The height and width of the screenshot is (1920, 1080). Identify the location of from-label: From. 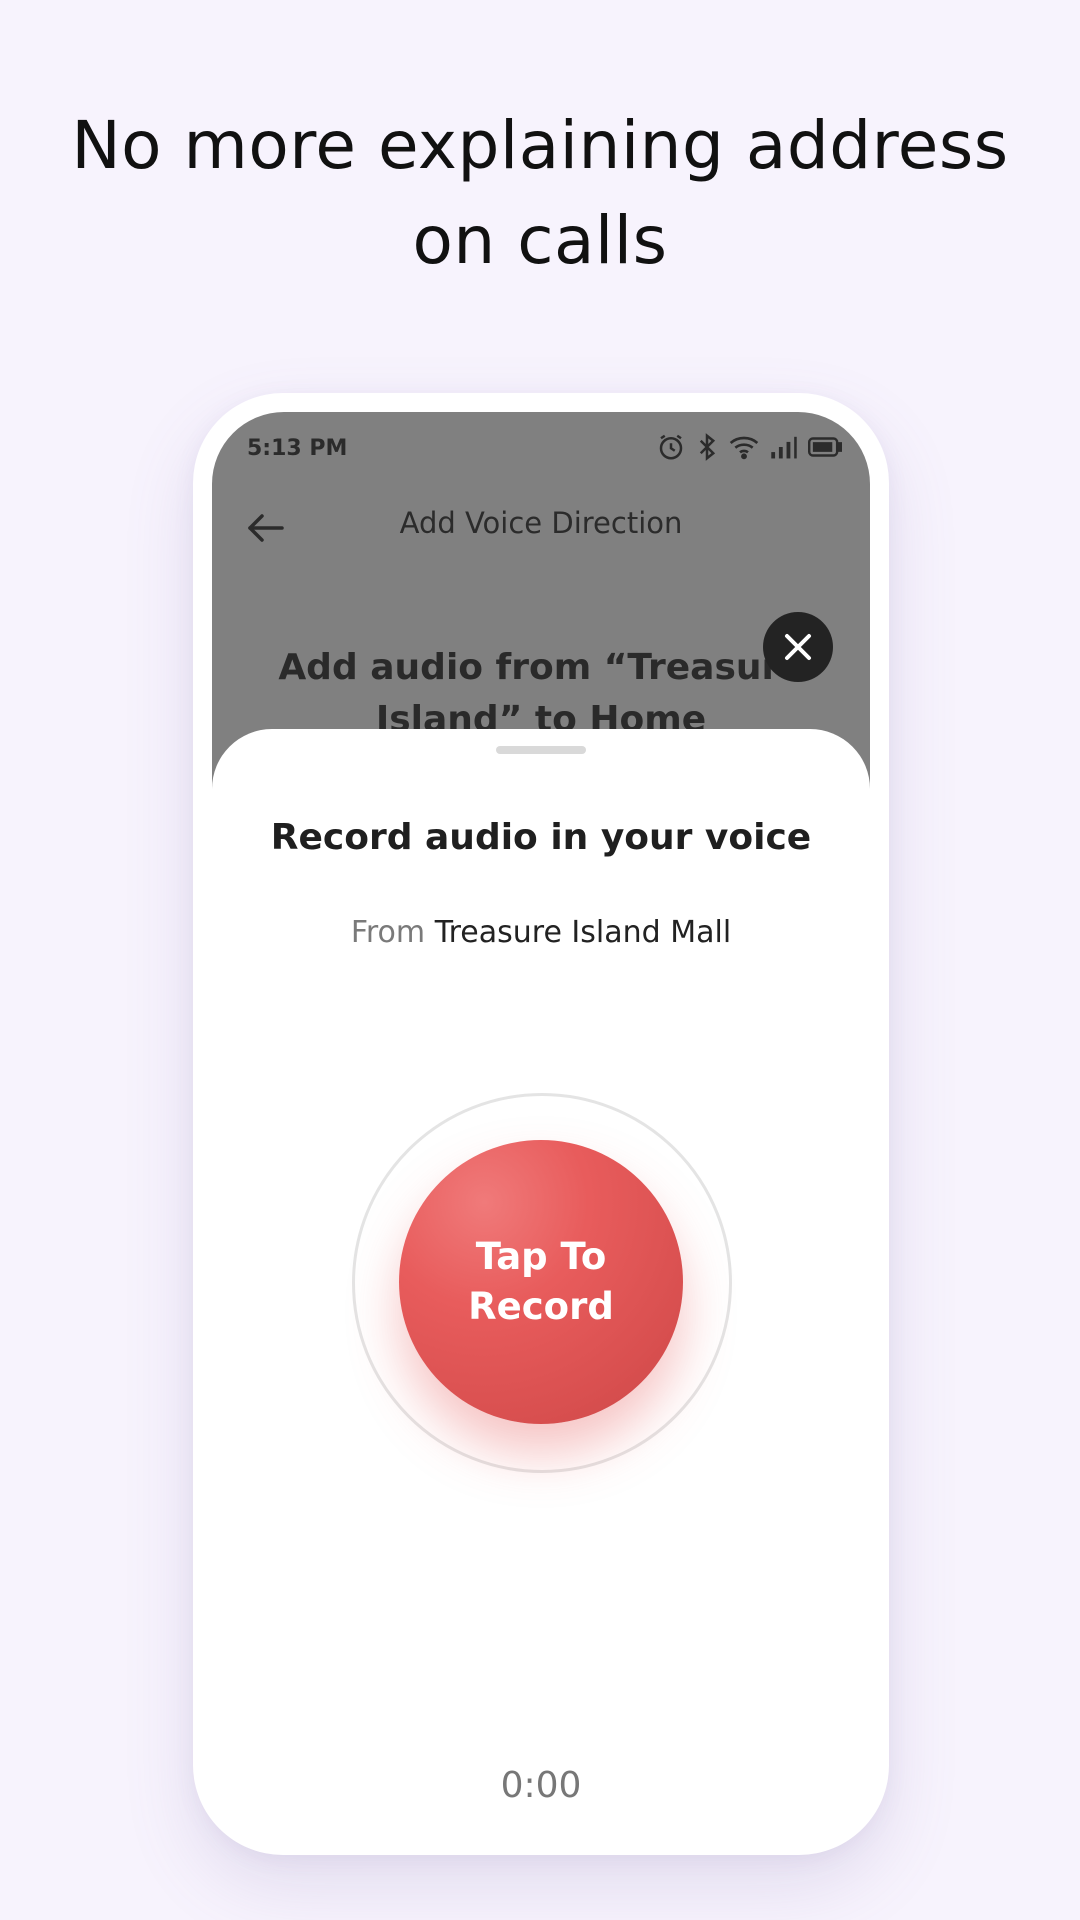
(388, 932).